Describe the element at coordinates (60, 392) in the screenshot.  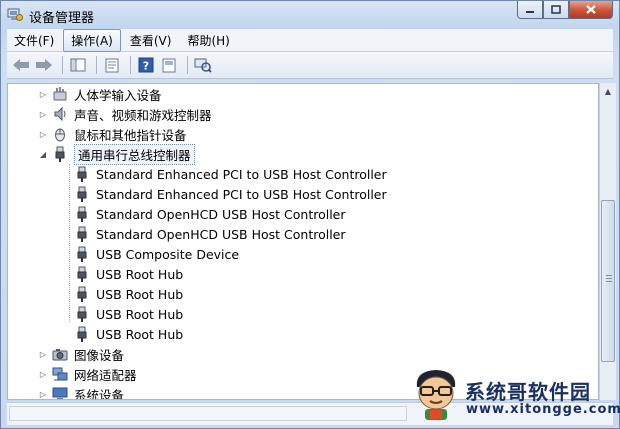
I see `computer-icon` at that location.